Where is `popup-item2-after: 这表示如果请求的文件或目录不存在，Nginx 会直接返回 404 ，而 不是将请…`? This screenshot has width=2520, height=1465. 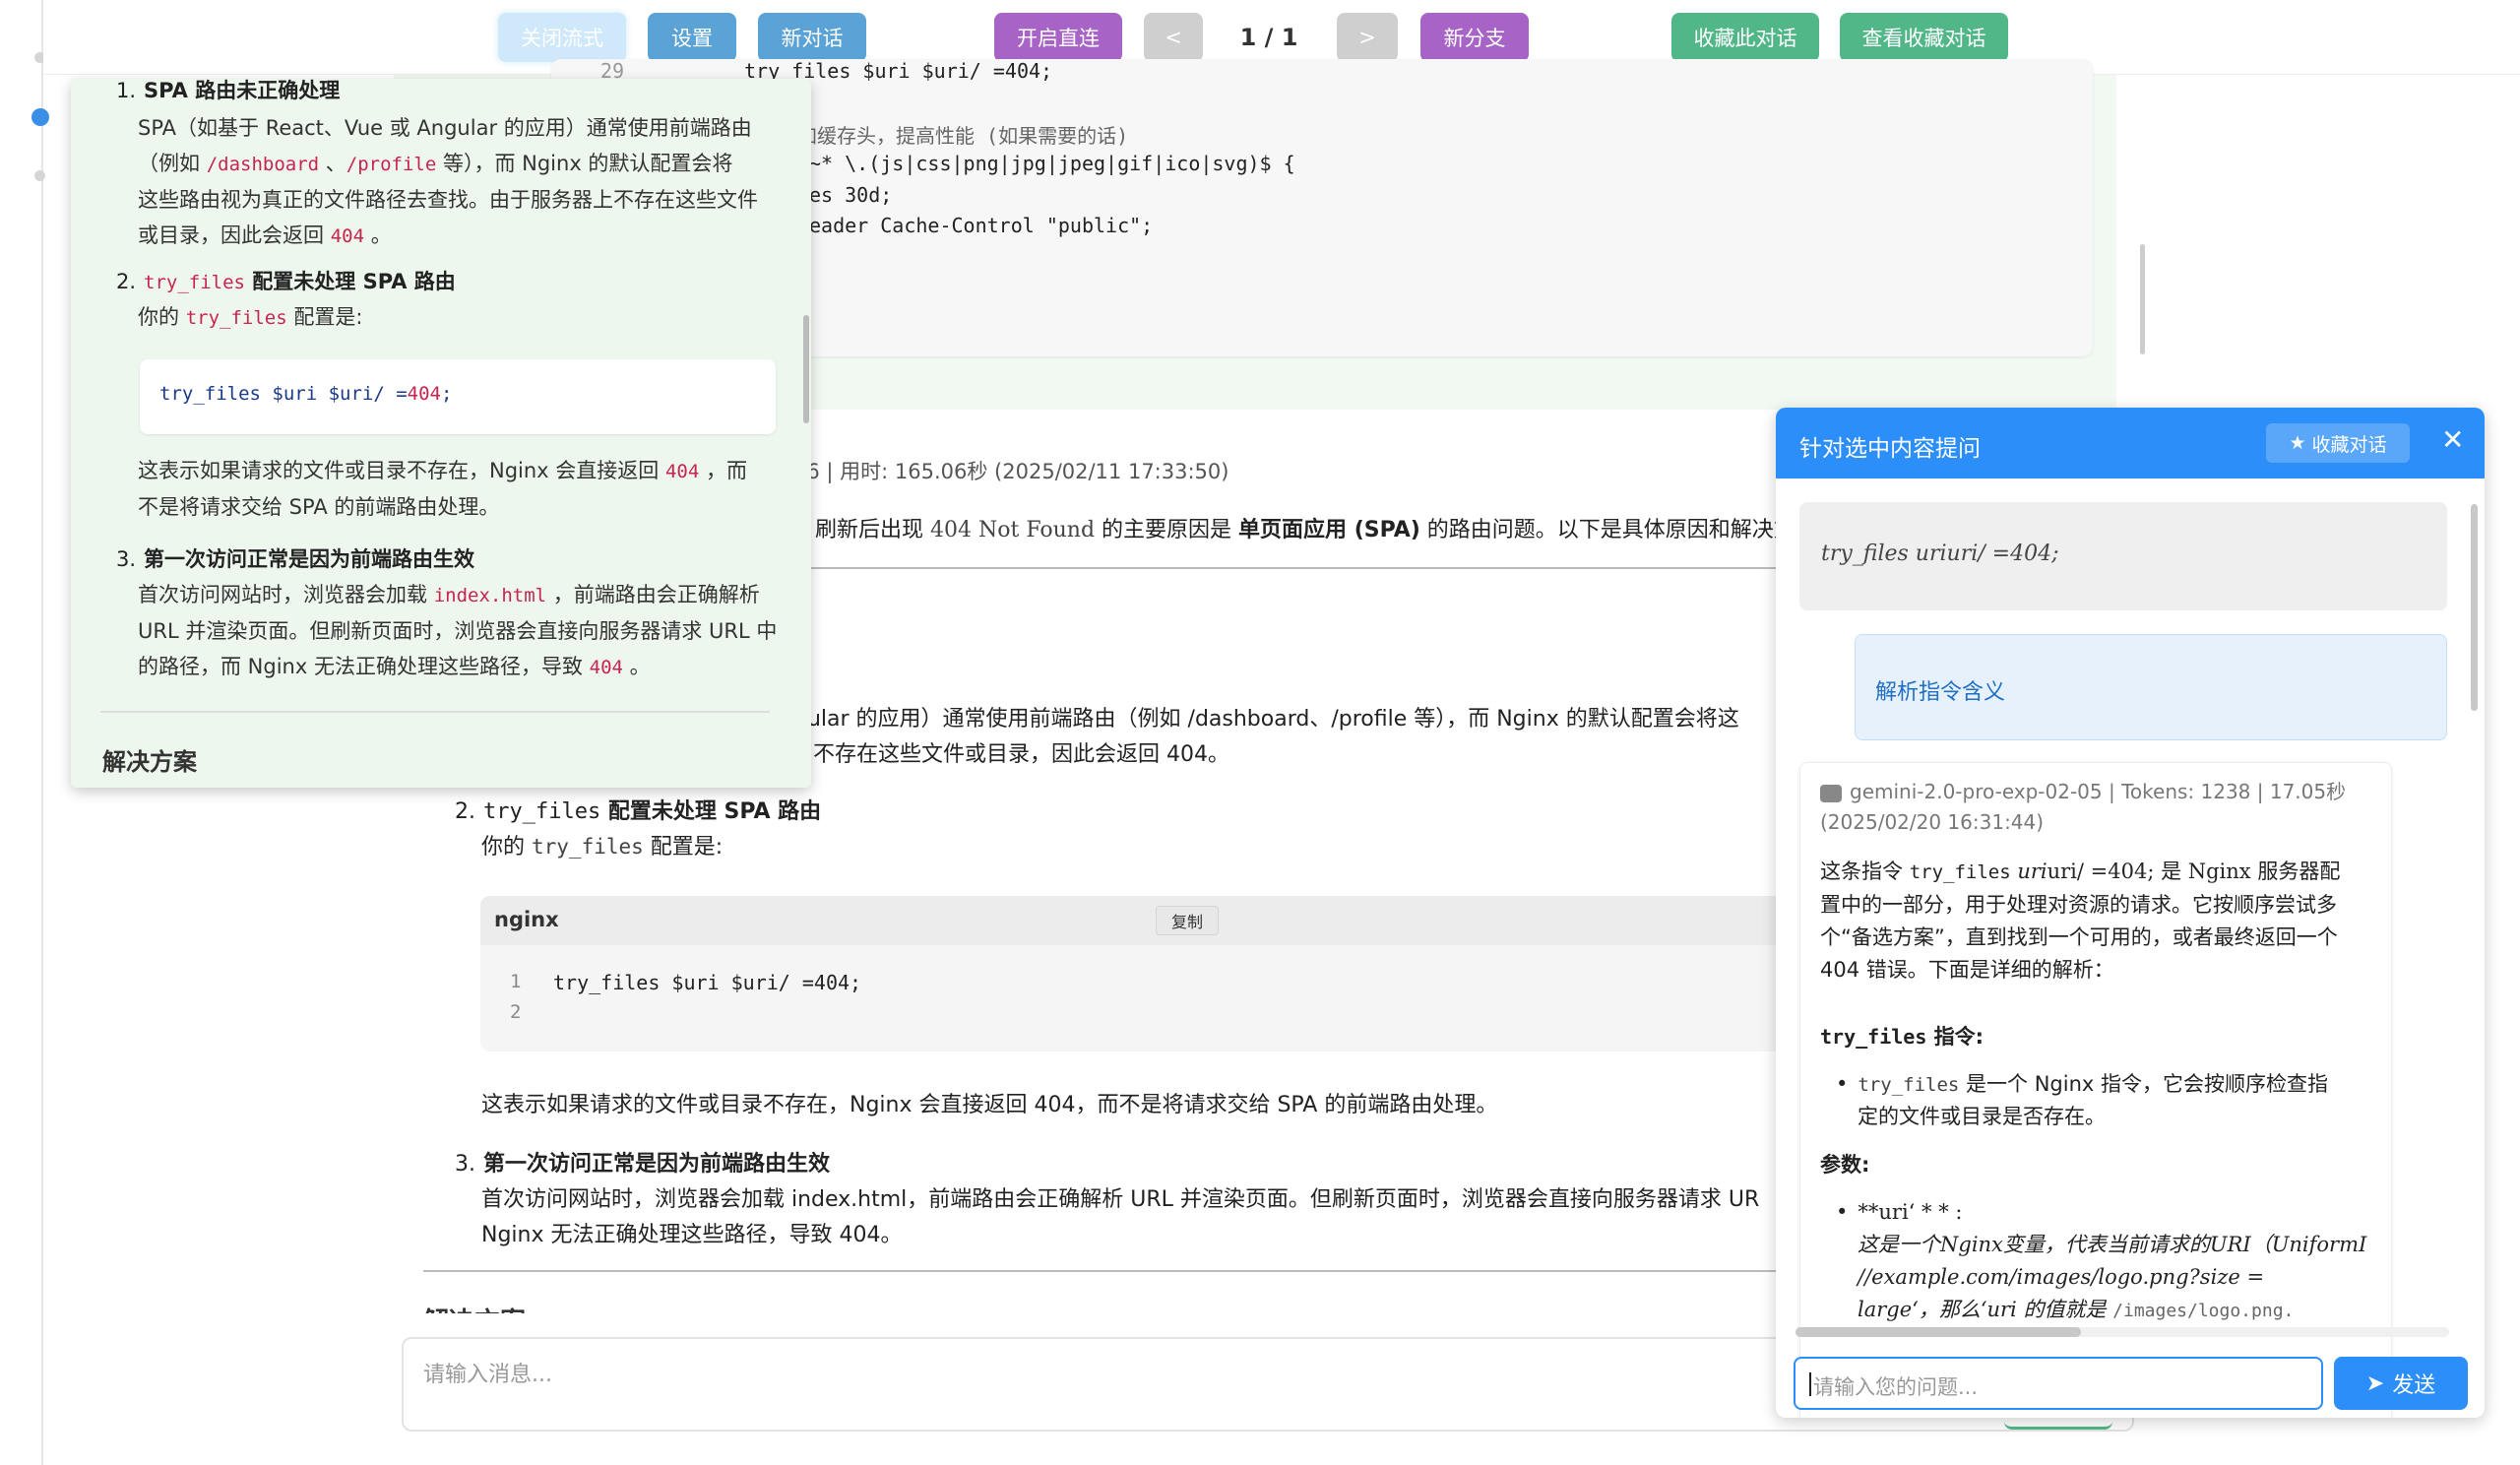 popup-item2-after: 这表示如果请求的文件或目录不存在，Nginx 会直接返回 404 ，而 不是将请… is located at coordinates (442, 489).